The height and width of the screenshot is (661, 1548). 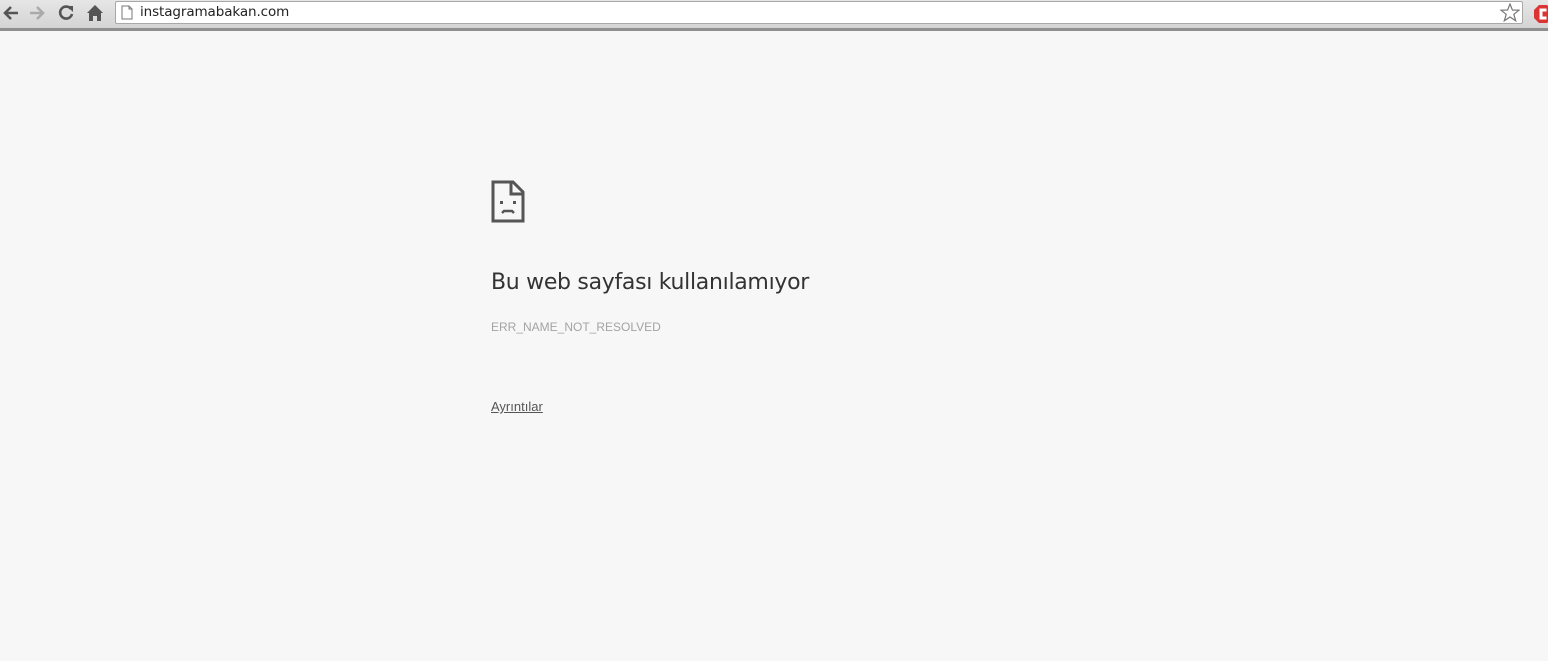 I want to click on browser-toolbar: instagramabakan.com, so click(x=774, y=15).